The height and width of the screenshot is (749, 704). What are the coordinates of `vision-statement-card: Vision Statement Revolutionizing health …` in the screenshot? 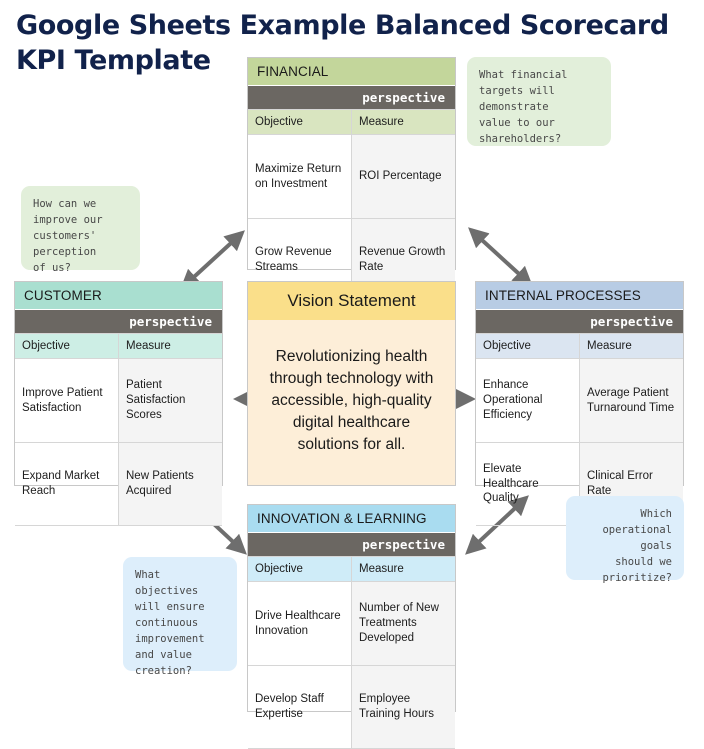 It's located at (351, 383).